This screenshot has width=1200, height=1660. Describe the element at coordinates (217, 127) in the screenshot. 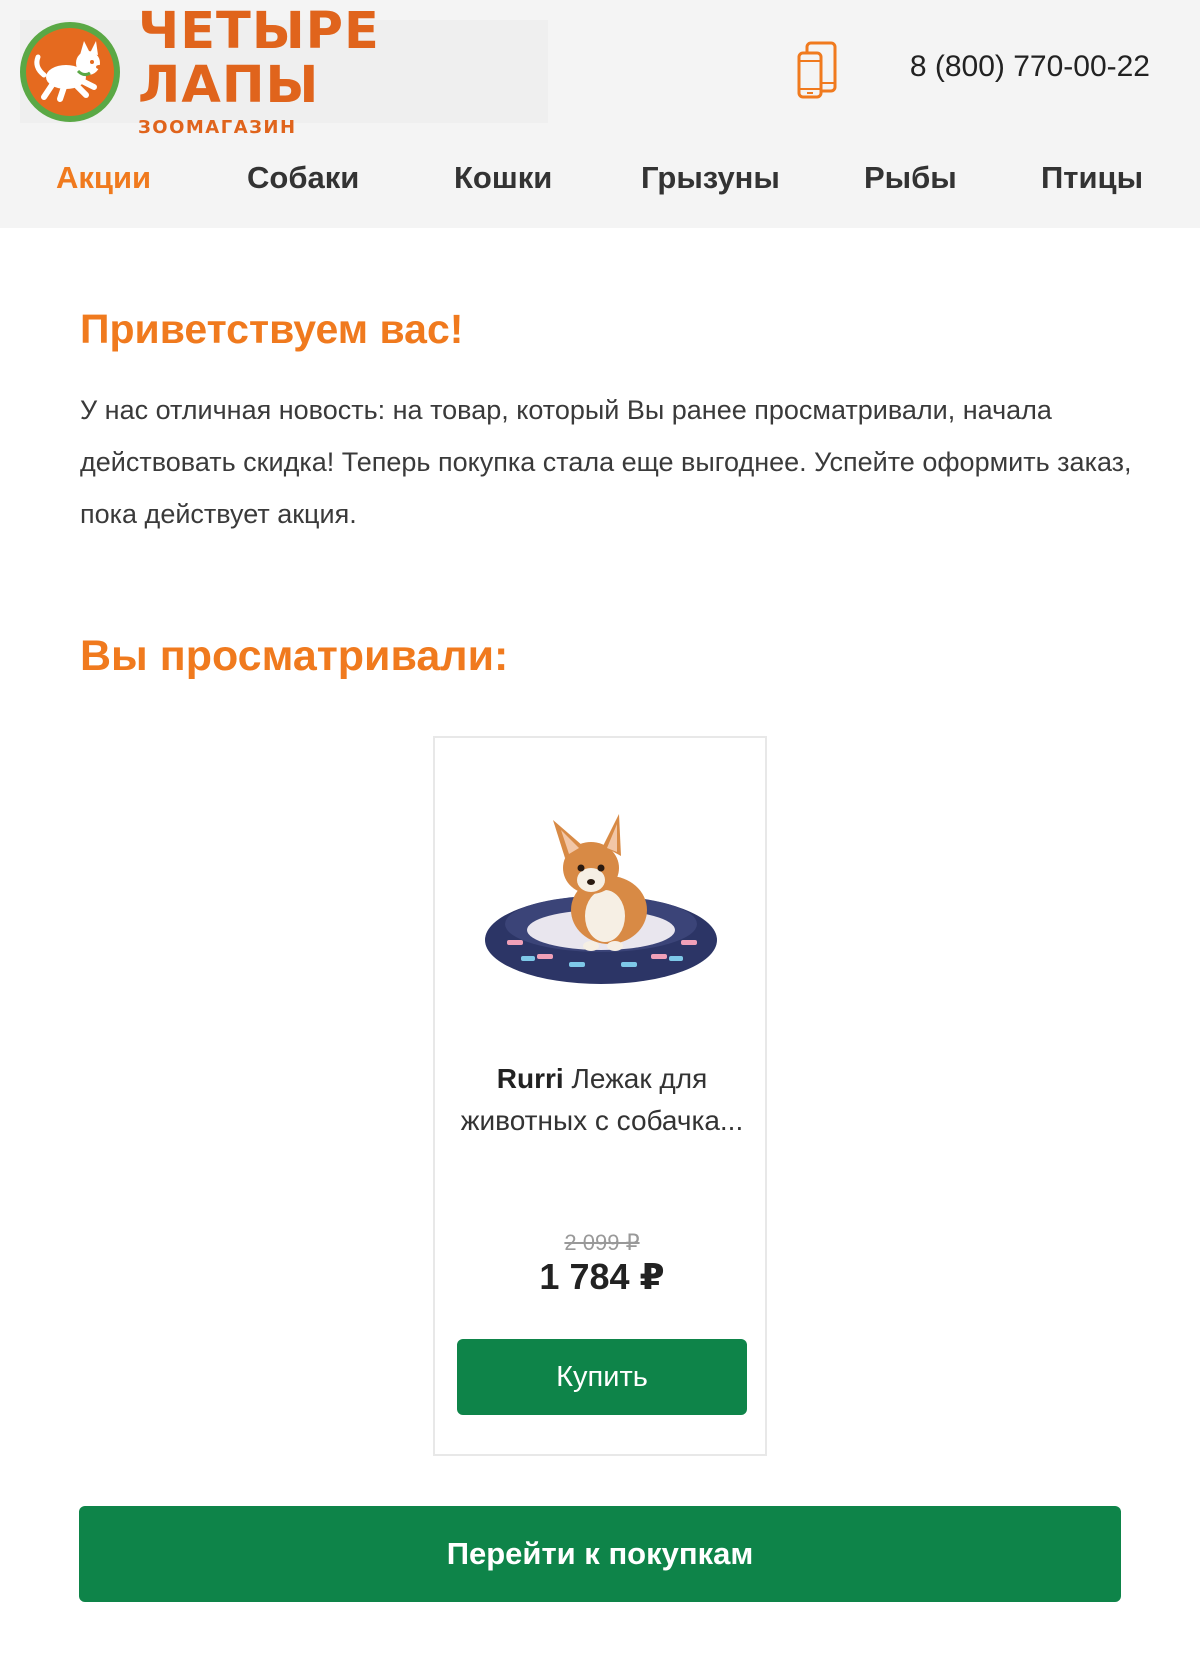

I see `brand-subtitle: ЗООМАГАЗИН` at that location.